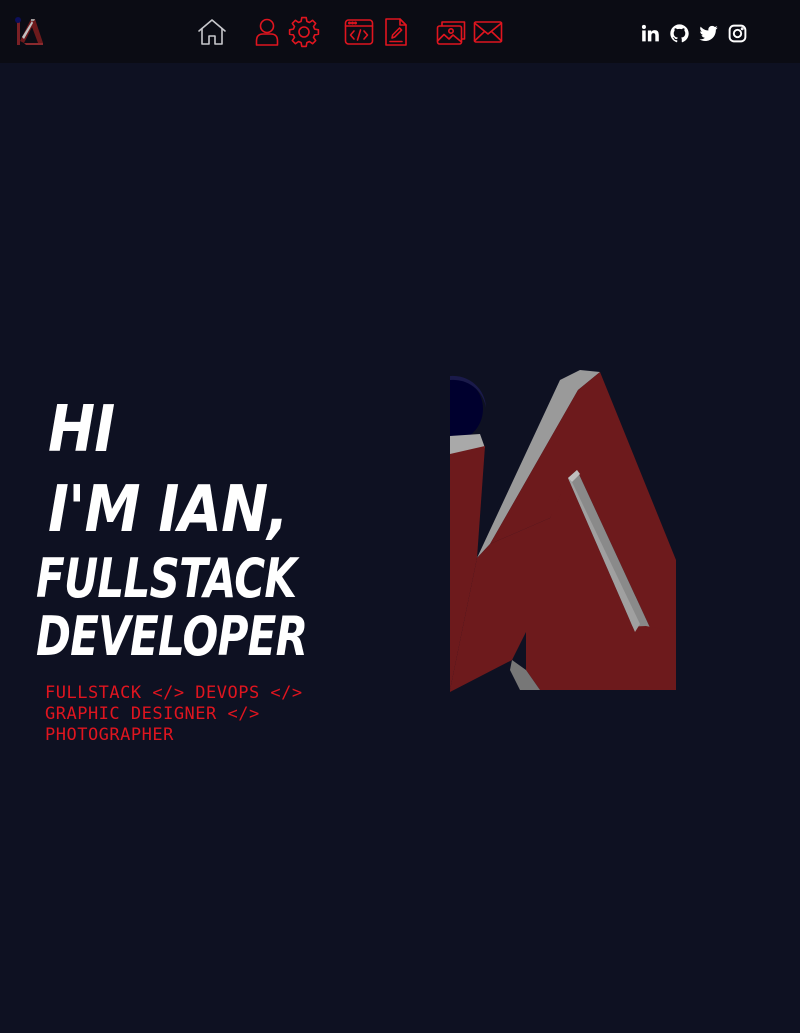 Image resolution: width=800 pixels, height=1033 pixels. I want to click on role-line: GRAPHIC DESIGNER </>, so click(152, 714).